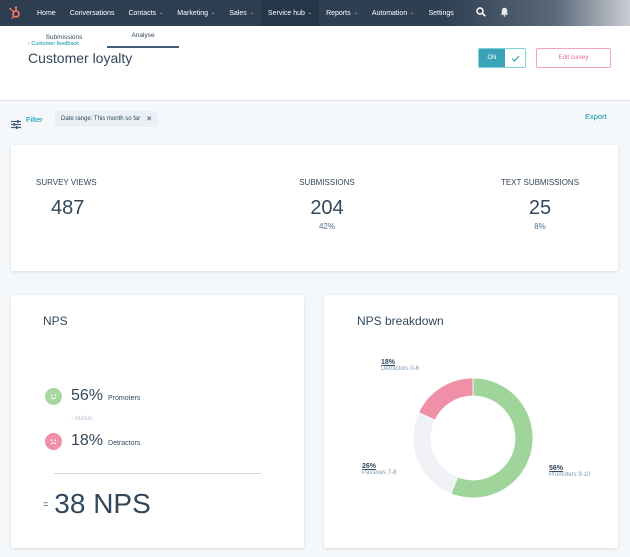  Describe the element at coordinates (55, 321) in the screenshot. I see `nps-title: NPS` at that location.